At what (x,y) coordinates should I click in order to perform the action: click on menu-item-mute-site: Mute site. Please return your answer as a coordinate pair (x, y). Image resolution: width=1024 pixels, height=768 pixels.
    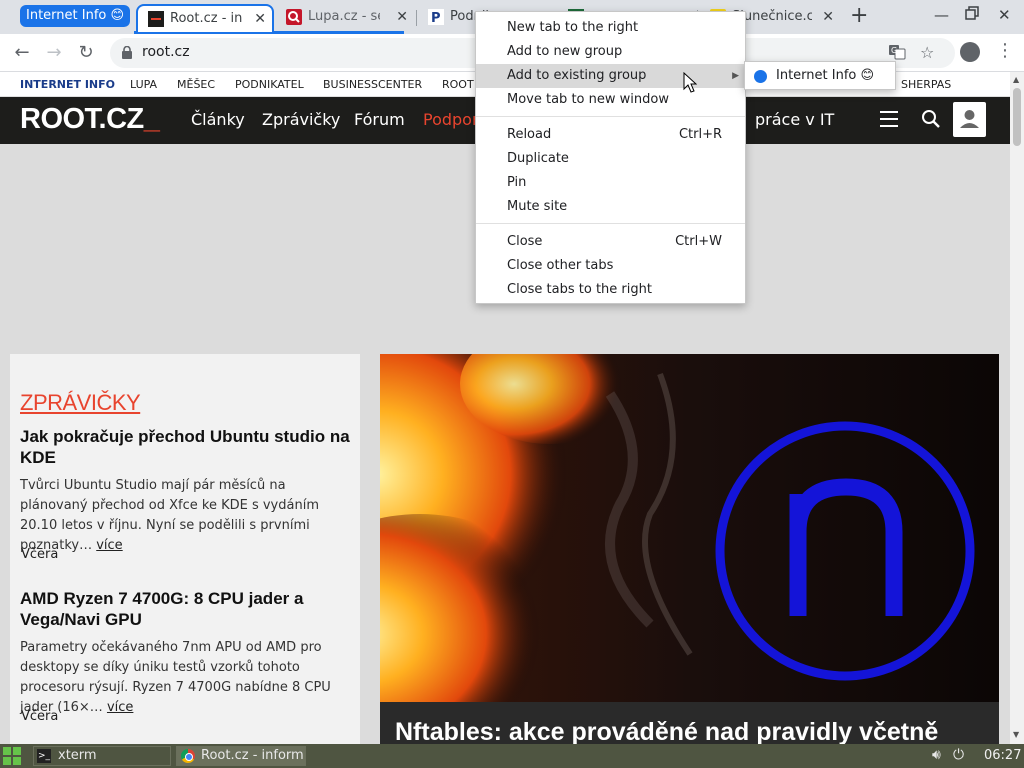
    Looking at the image, I should click on (610, 207).